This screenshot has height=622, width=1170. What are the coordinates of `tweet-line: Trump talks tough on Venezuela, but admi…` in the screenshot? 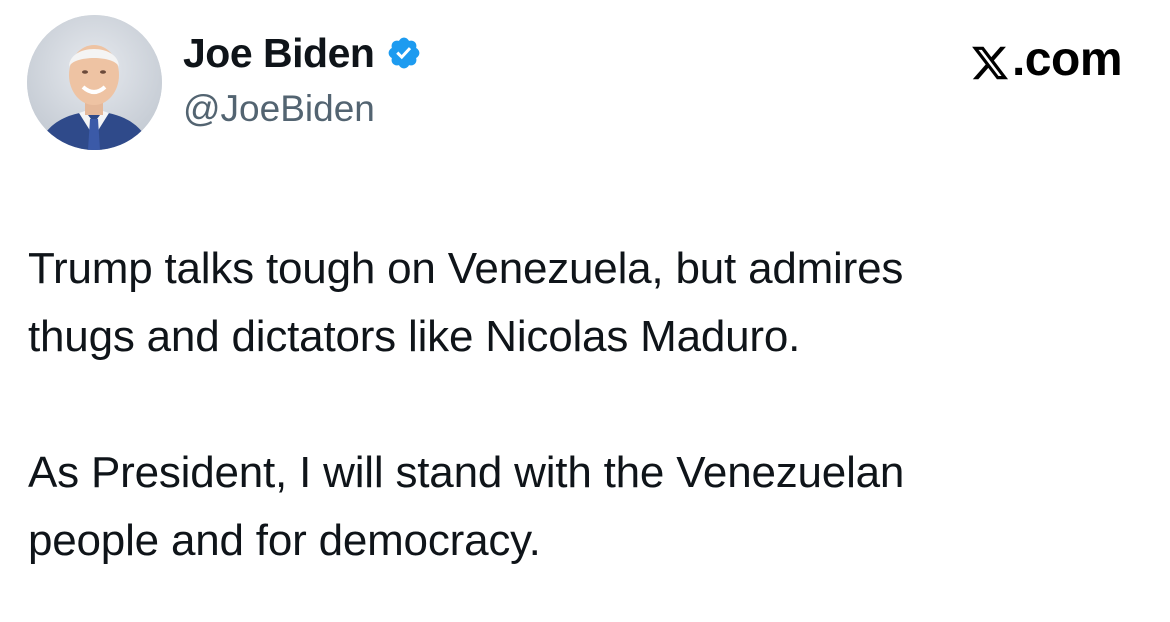 It's located at (466, 268).